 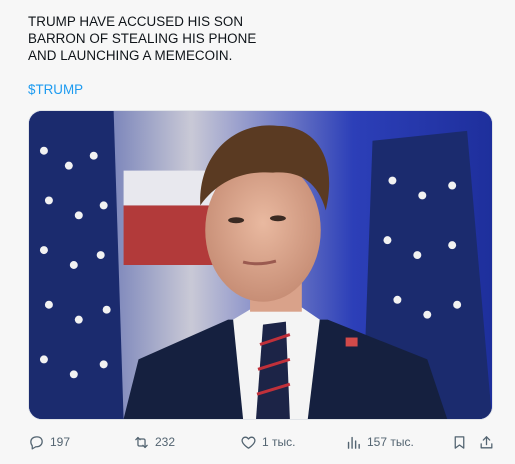 What do you see at coordinates (279, 442) in the screenshot?
I see `like-count: 1 тыс.` at bounding box center [279, 442].